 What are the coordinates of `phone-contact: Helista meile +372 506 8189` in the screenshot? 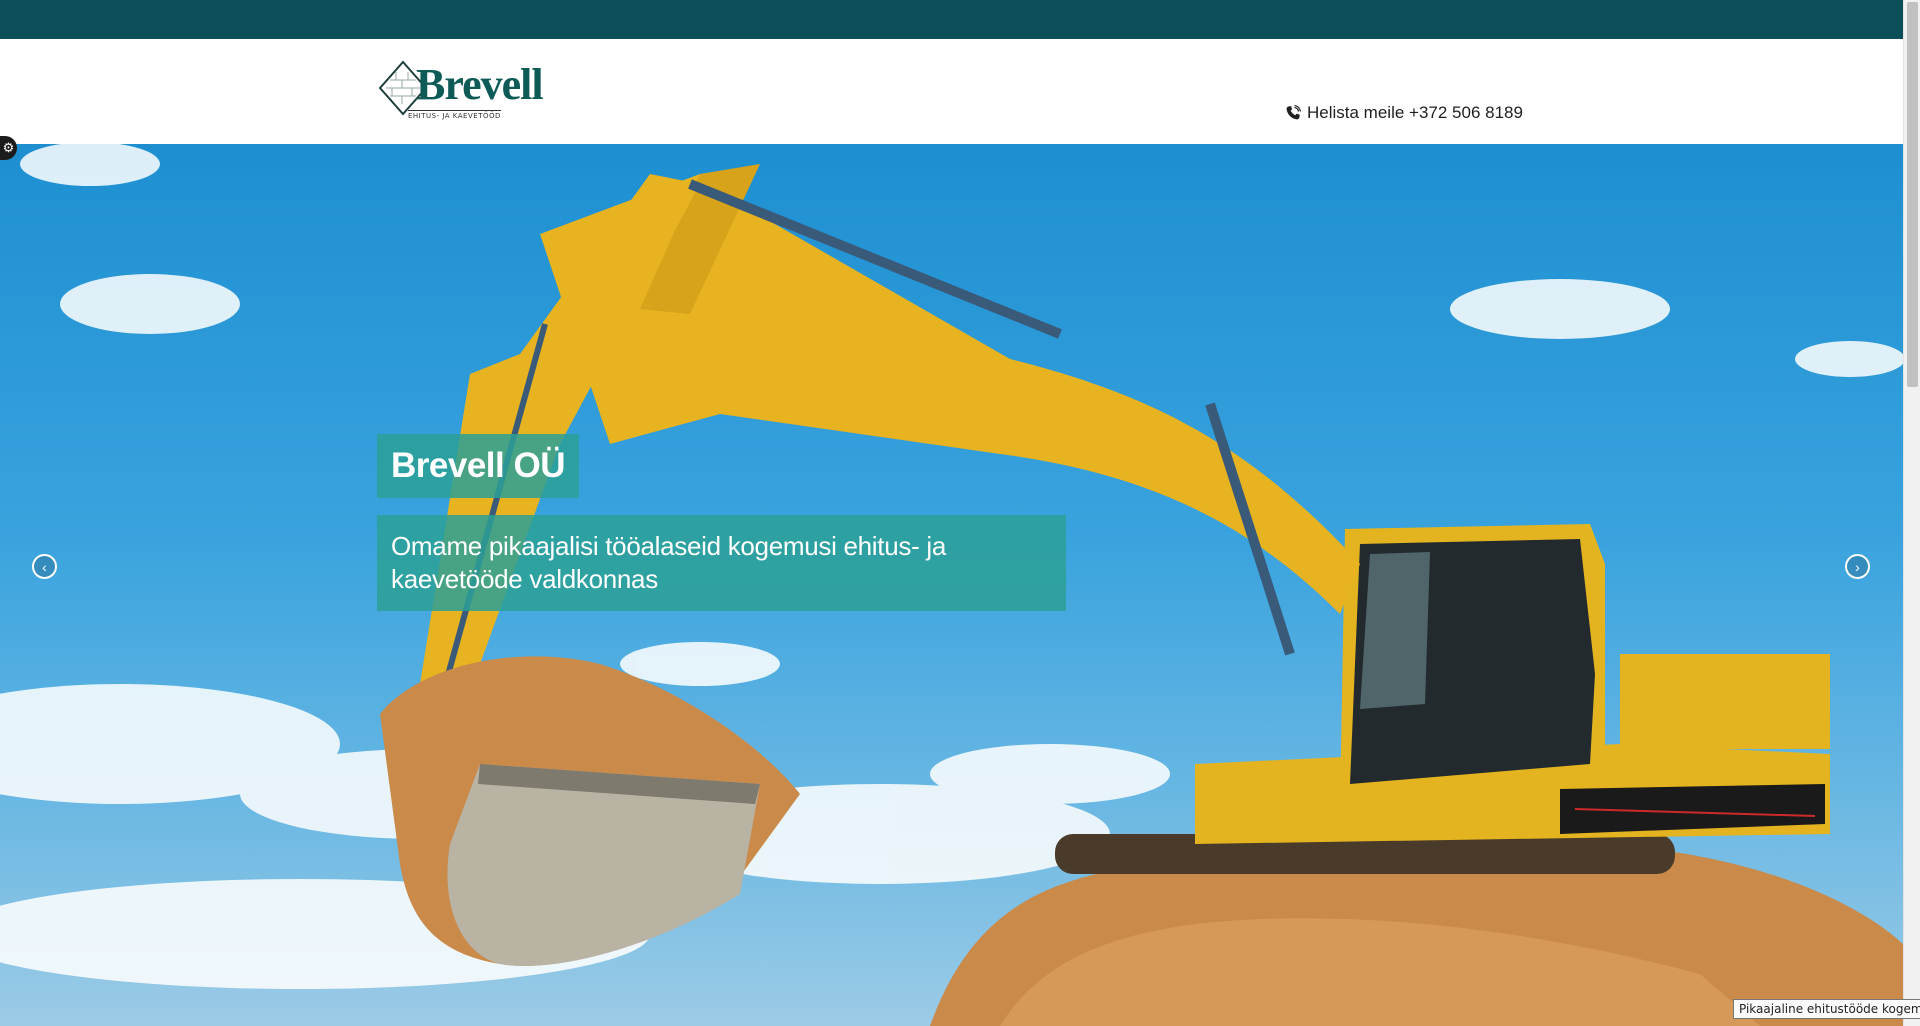 It's located at (1404, 113).